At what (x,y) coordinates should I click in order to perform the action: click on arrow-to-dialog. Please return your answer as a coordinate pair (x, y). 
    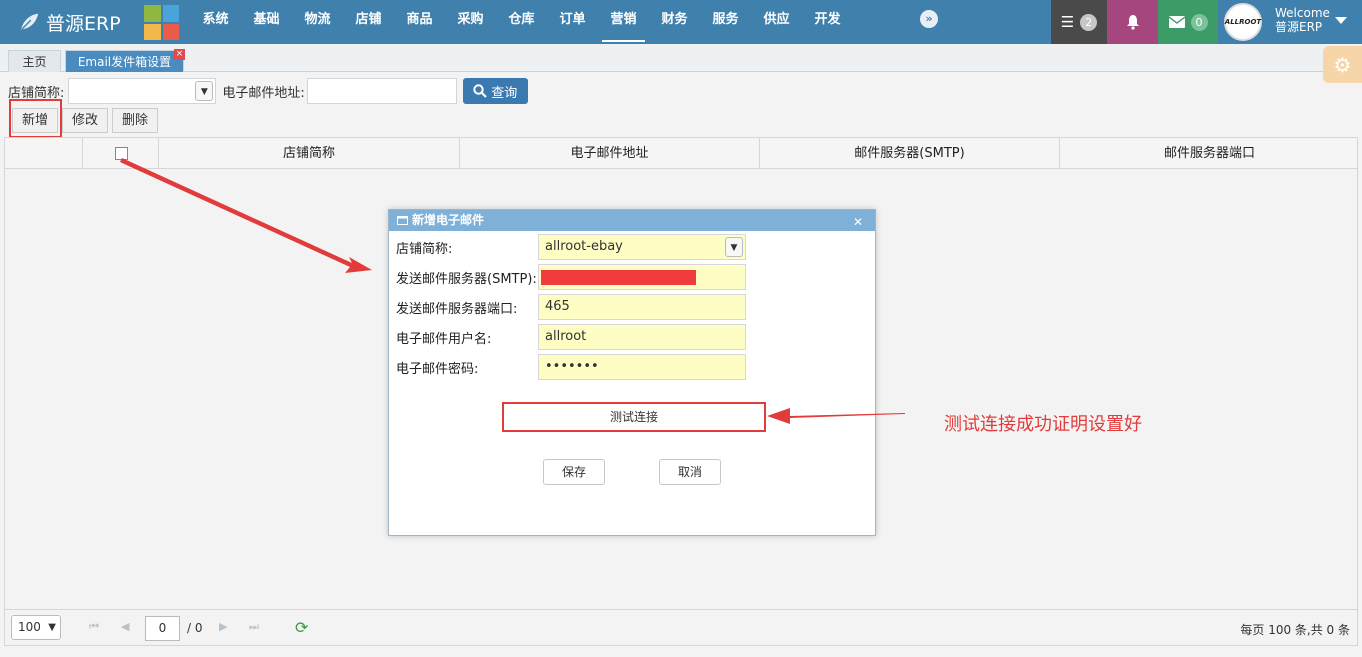
    Looking at the image, I should click on (246, 215).